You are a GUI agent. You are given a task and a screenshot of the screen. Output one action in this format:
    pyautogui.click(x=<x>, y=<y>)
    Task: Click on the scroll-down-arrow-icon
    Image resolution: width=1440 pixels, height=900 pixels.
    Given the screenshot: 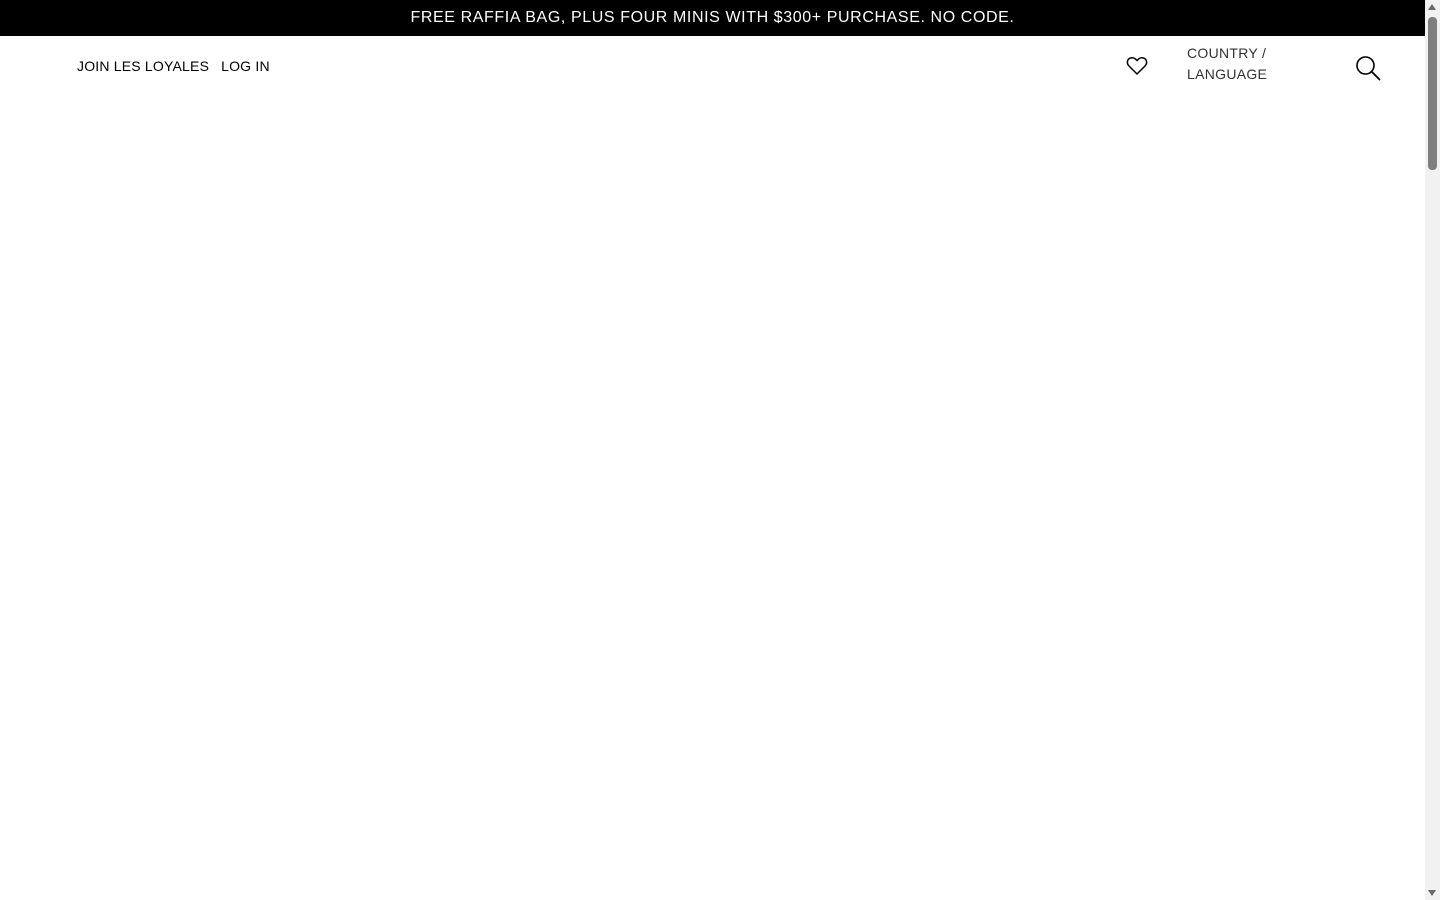 What is the action you would take?
    pyautogui.click(x=1432, y=893)
    